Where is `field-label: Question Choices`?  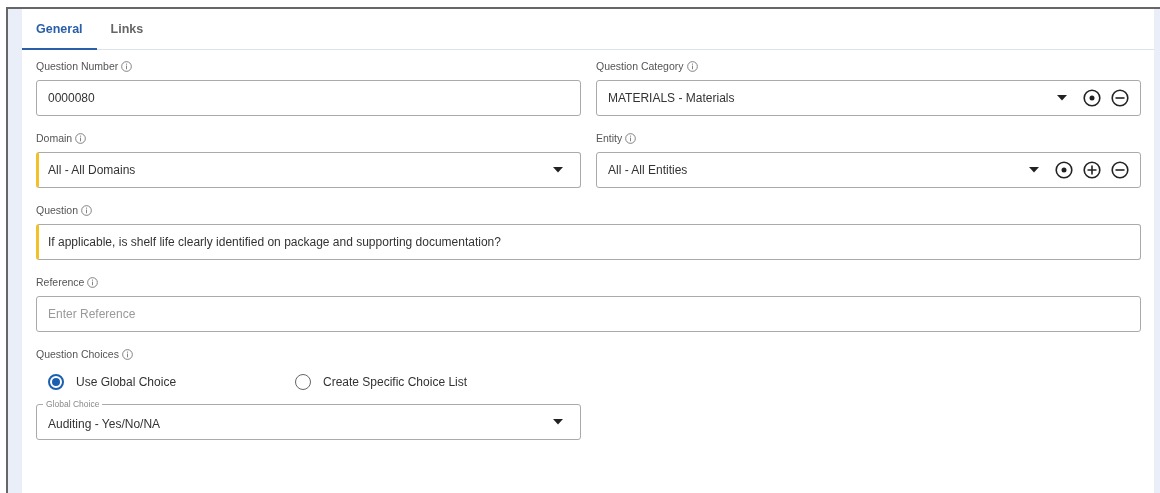 field-label: Question Choices is located at coordinates (77, 354).